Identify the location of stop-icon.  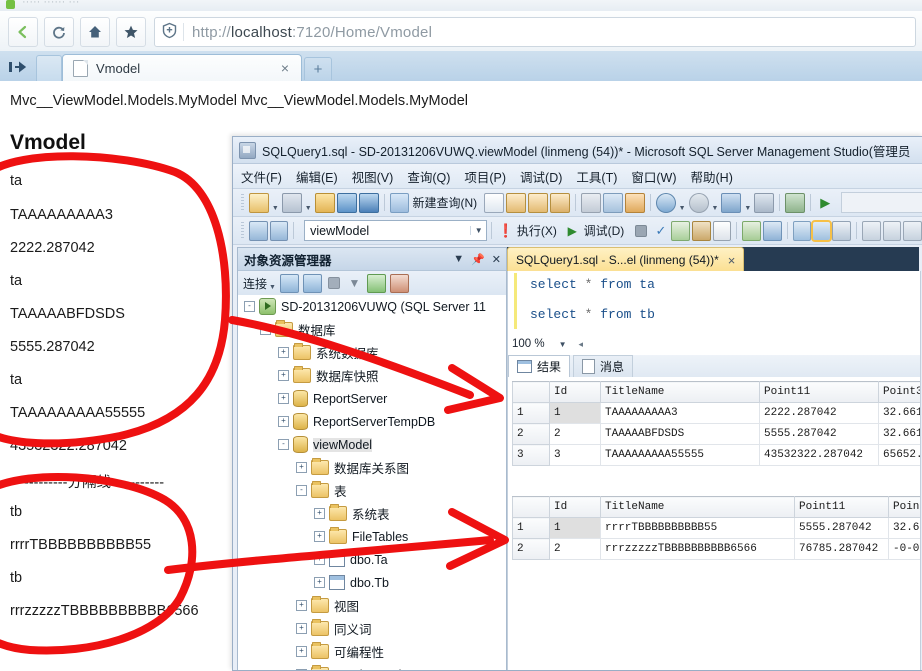
(640, 231).